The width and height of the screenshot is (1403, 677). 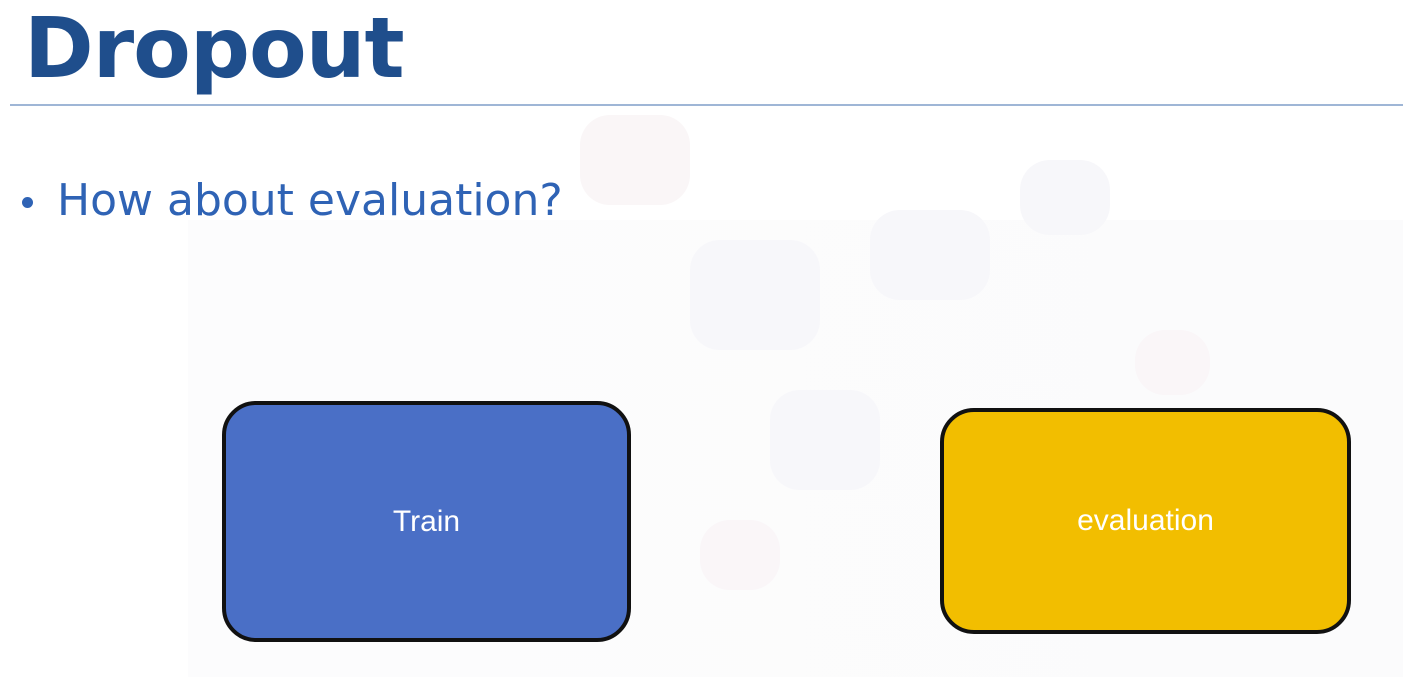 What do you see at coordinates (27, 202) in the screenshot?
I see `bullet-icon` at bounding box center [27, 202].